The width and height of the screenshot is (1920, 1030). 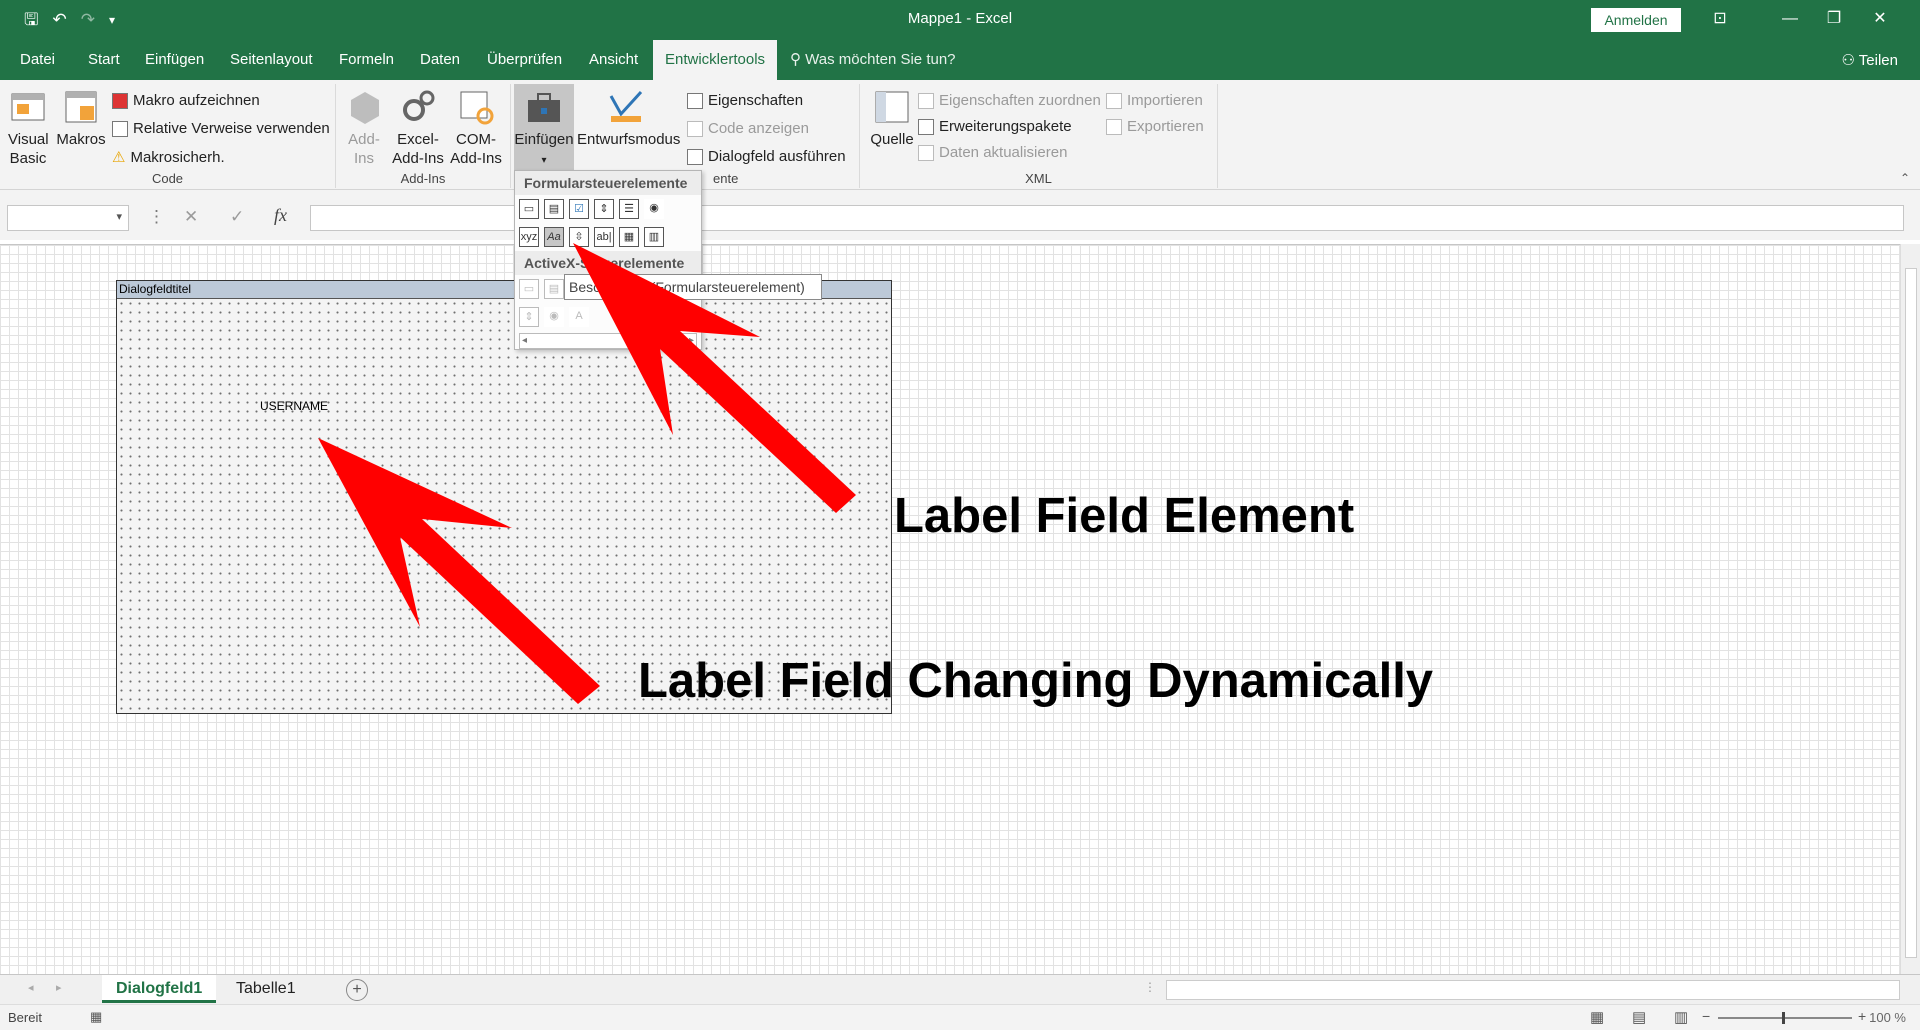 What do you see at coordinates (613, 60) in the screenshot?
I see `tab-ansicht: Ansicht` at bounding box center [613, 60].